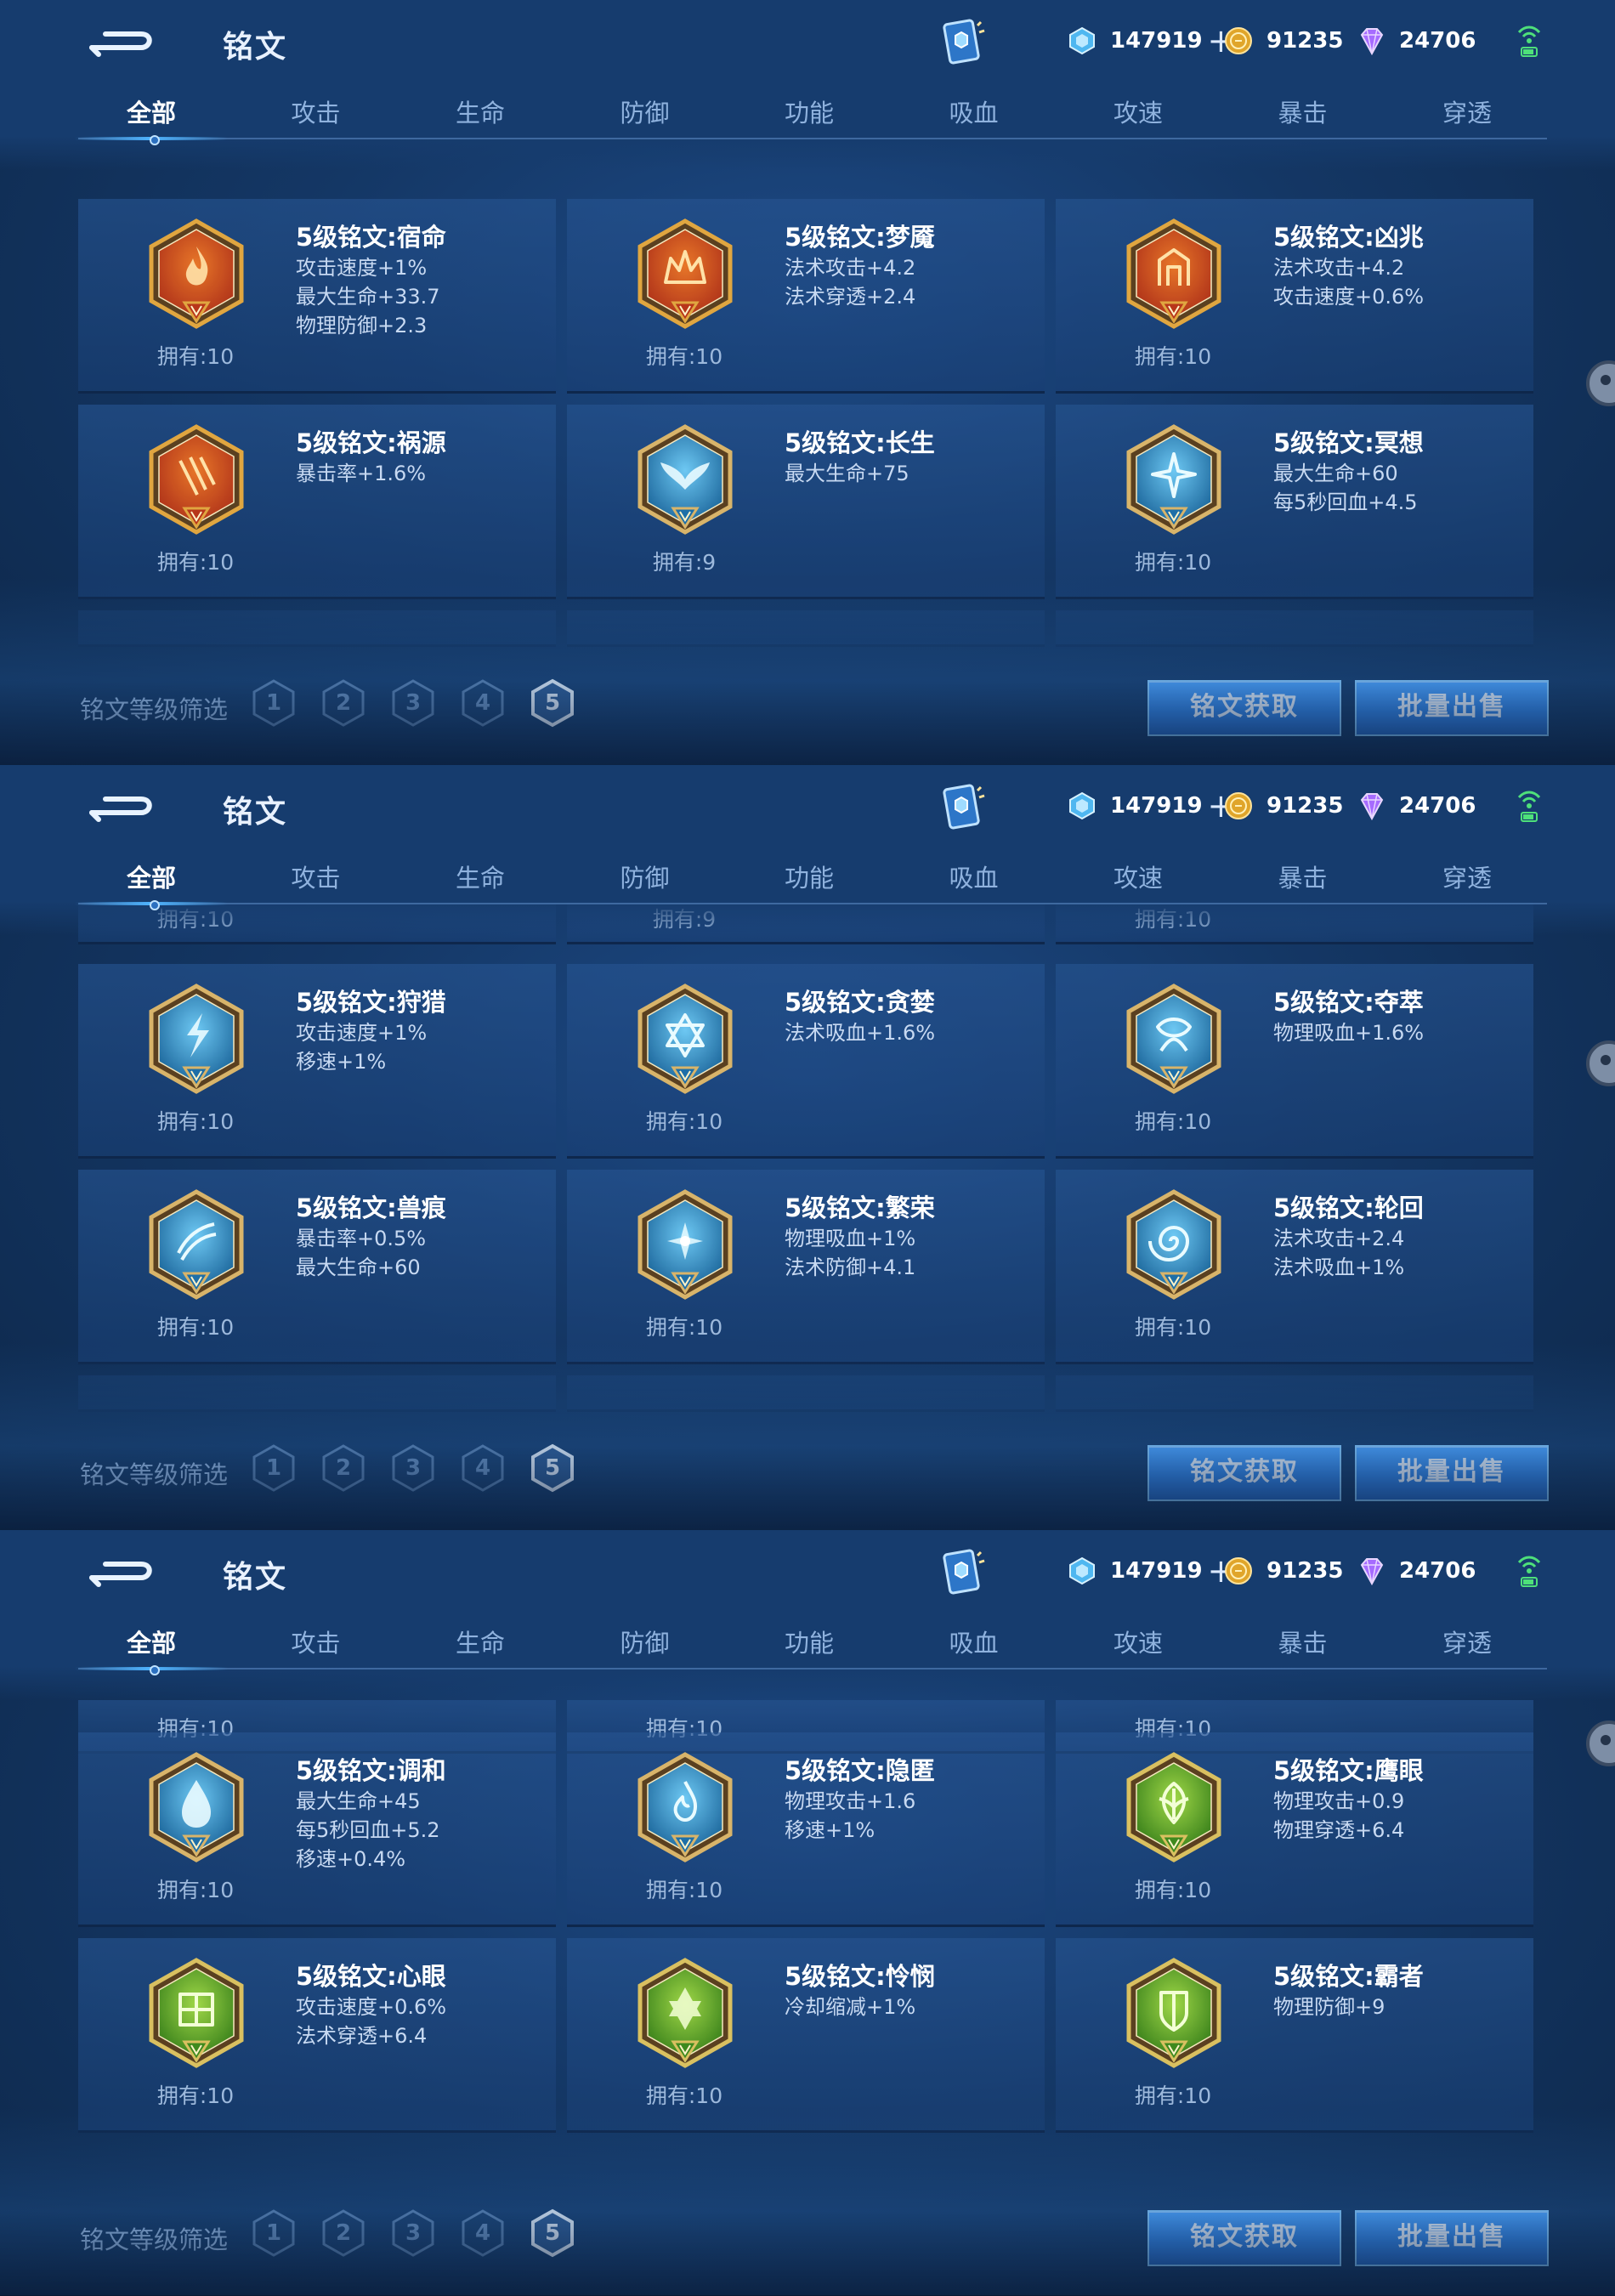 The image size is (1615, 2296). Describe the element at coordinates (317, 296) in the screenshot. I see `rune-card: 5级铭文:宿命 攻击速度+1% 最大生命+33.7 物理防御+2.3 拥有:10` at that location.